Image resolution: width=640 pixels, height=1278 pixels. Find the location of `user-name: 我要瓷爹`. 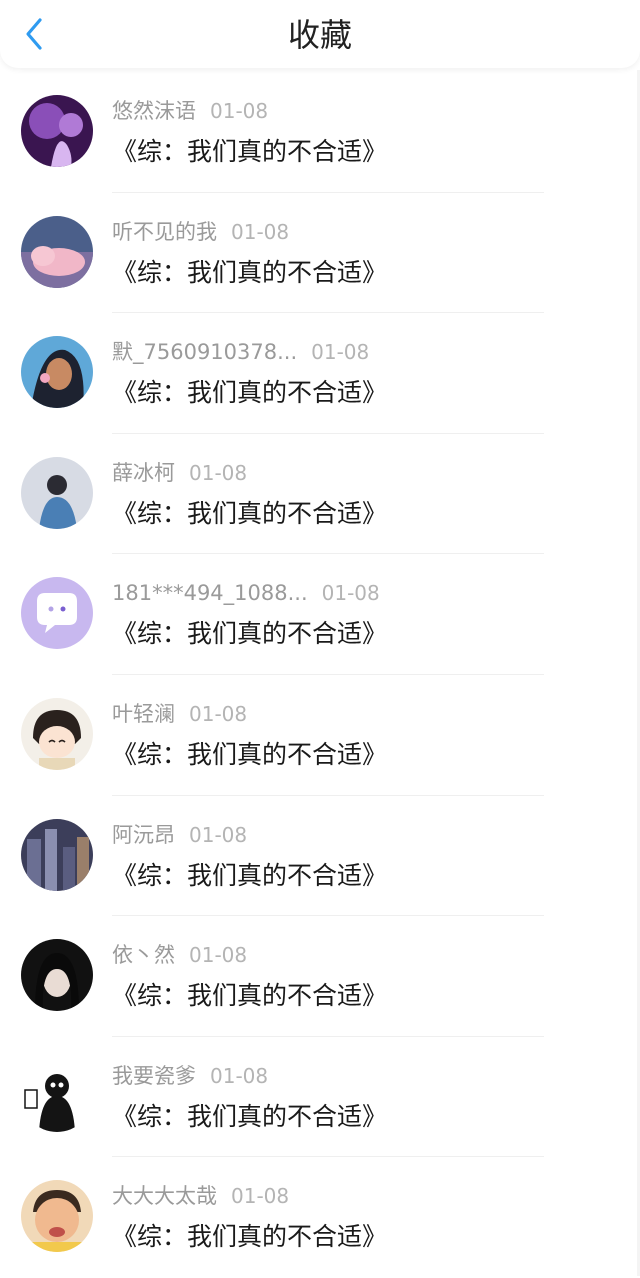

user-name: 我要瓷爹 is located at coordinates (154, 1075).